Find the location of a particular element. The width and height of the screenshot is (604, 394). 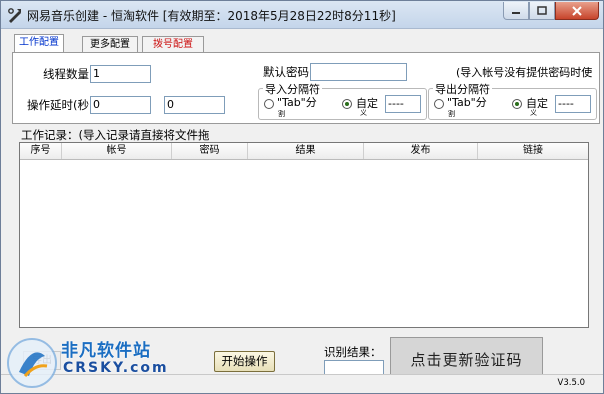

export-custom-radio is located at coordinates (517, 104).